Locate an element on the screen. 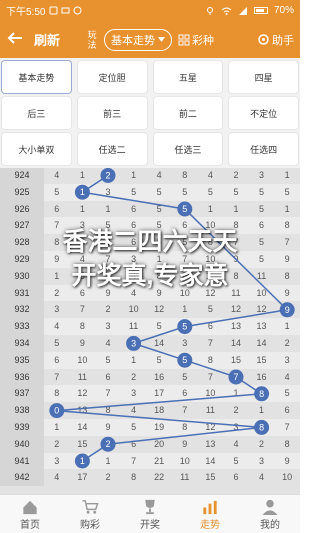 This screenshot has width=320, height=533. menu-option: 四星 is located at coordinates (263, 77).